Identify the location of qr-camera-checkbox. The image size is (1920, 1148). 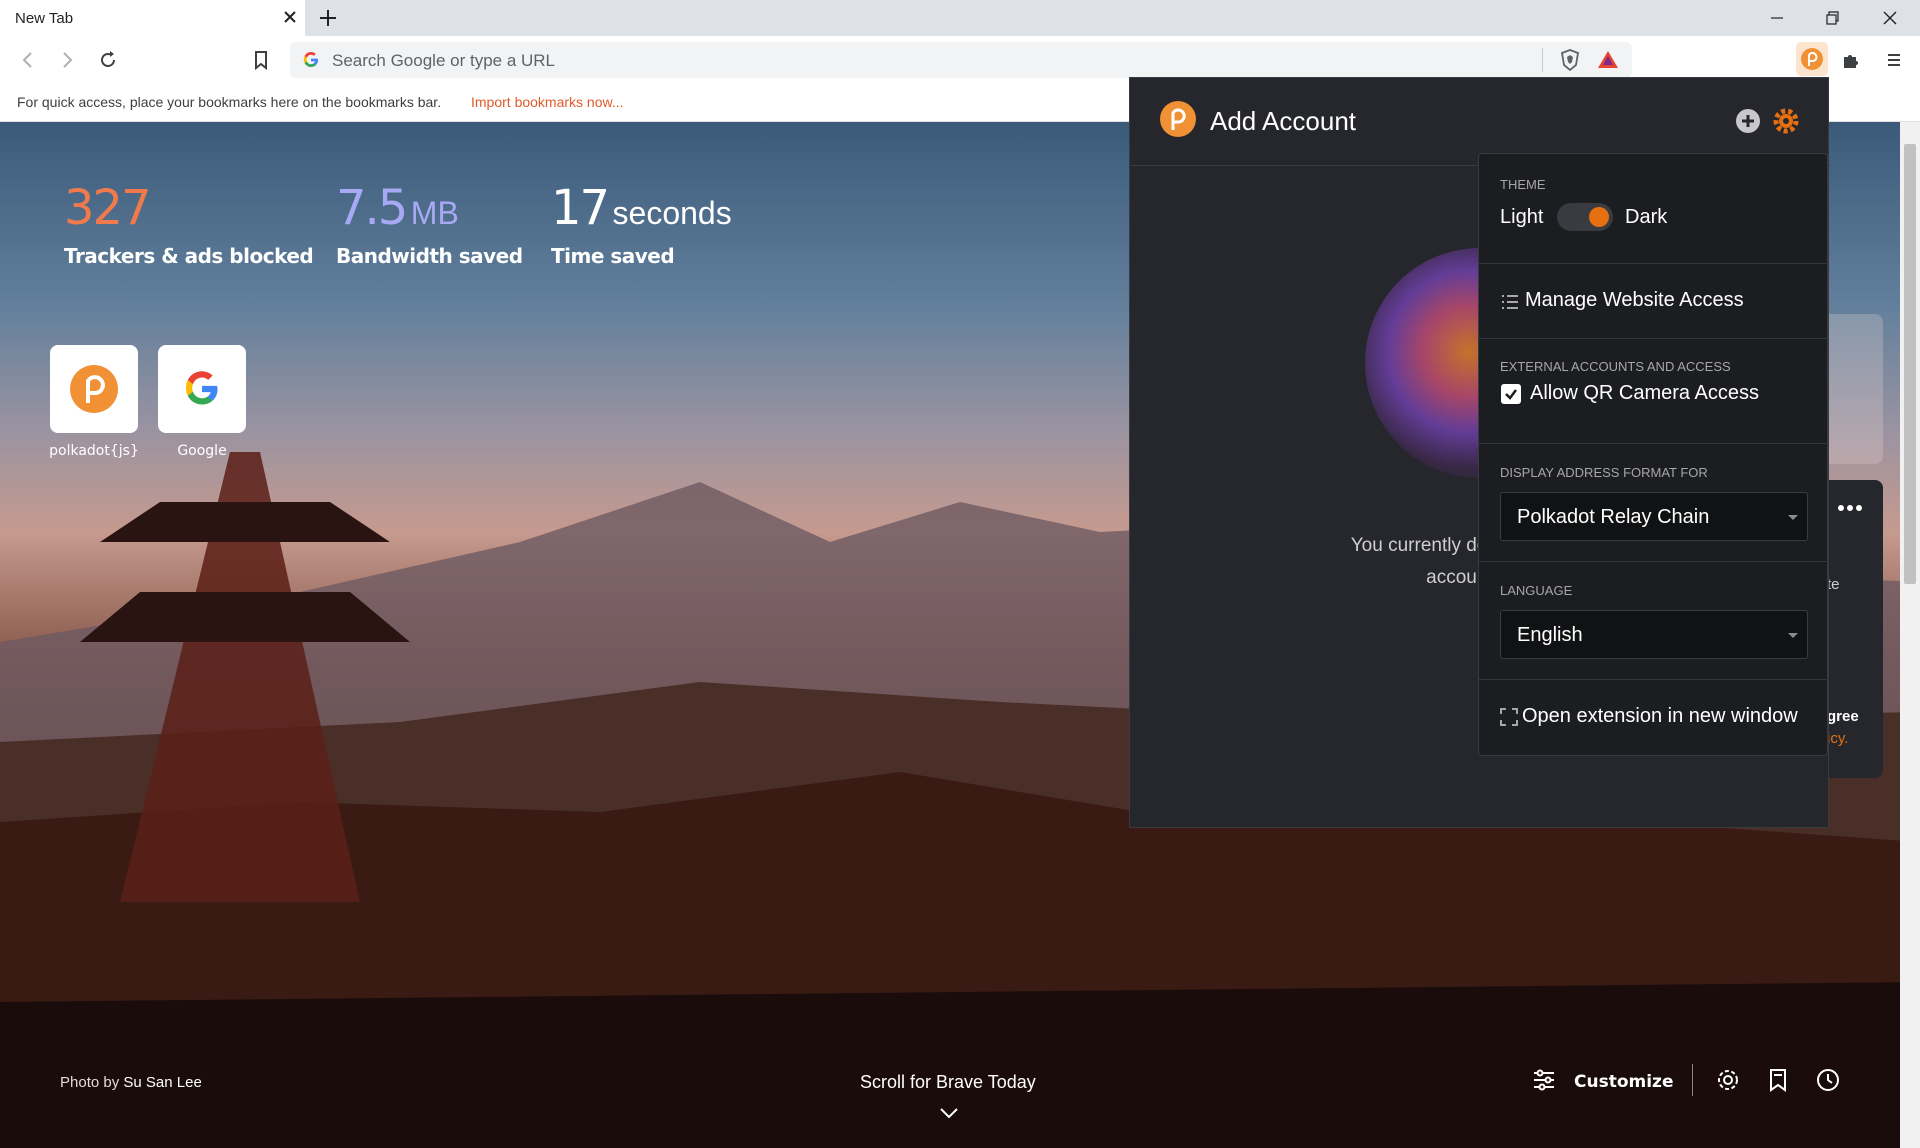
(1511, 394).